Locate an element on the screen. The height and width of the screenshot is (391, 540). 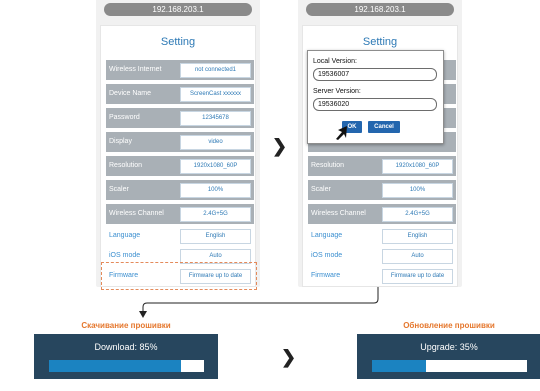
row-label: Password is located at coordinates (124, 117).